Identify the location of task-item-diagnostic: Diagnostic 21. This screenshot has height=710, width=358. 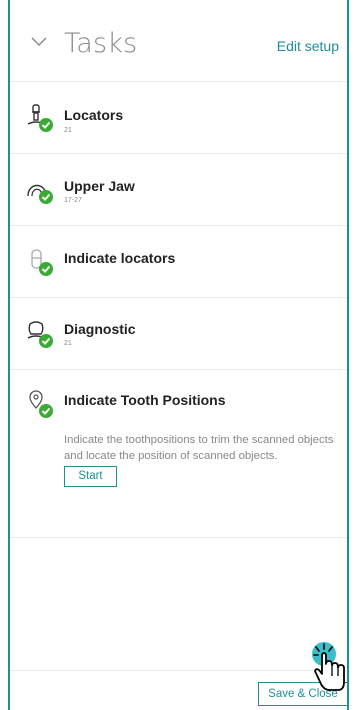
(178, 334).